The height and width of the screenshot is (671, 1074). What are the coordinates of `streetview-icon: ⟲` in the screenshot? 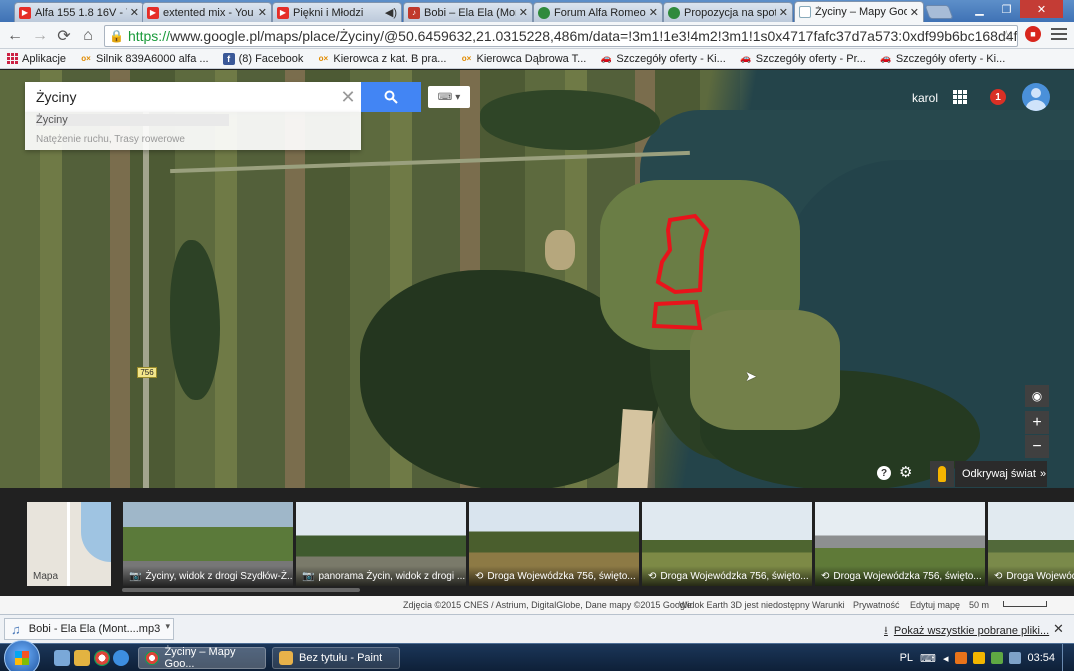 It's located at (652, 576).